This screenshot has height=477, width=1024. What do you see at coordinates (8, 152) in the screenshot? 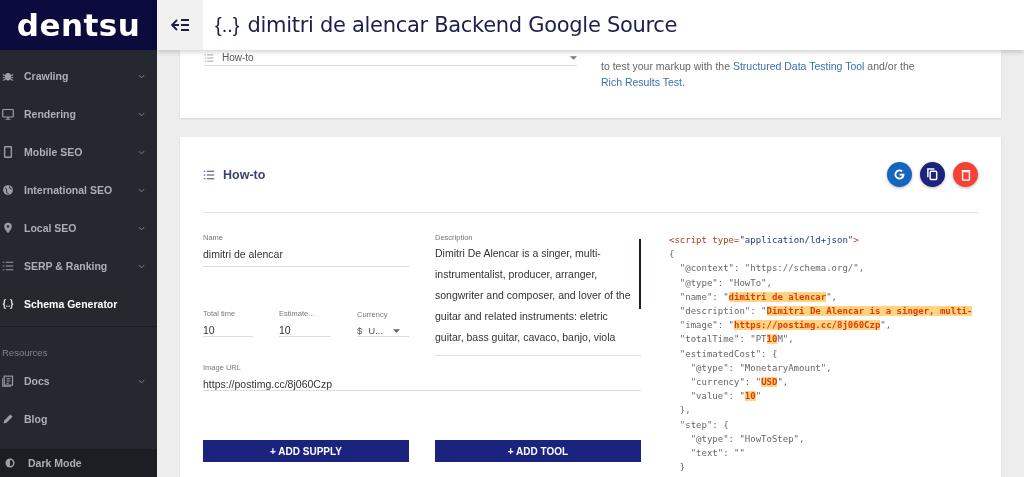
I see `phone-icon` at bounding box center [8, 152].